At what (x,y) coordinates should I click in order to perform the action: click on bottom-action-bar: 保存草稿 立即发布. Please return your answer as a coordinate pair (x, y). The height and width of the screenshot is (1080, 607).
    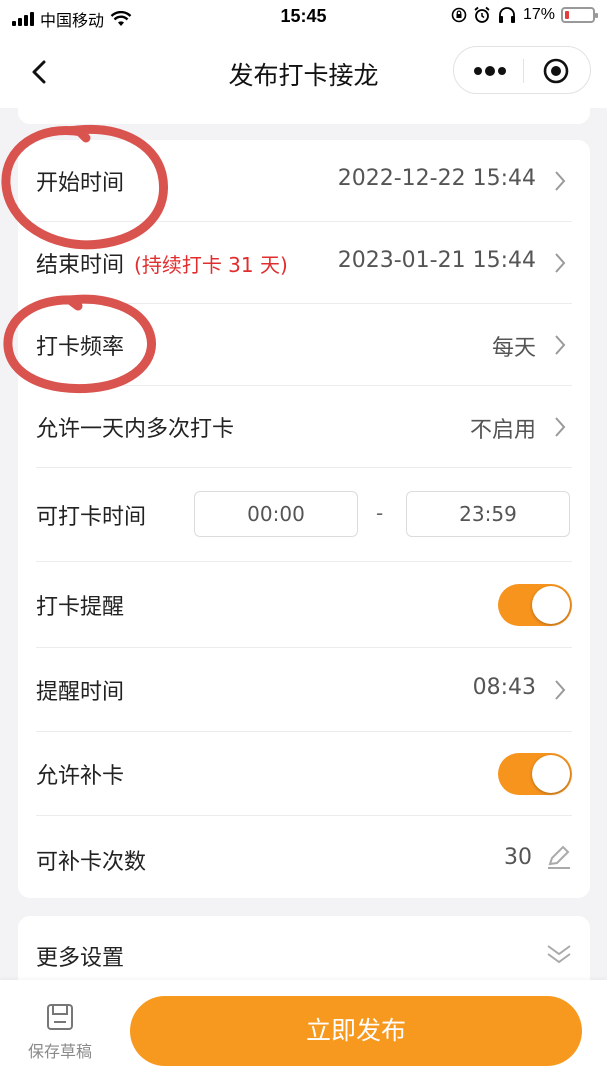
    Looking at the image, I should click on (303, 1030).